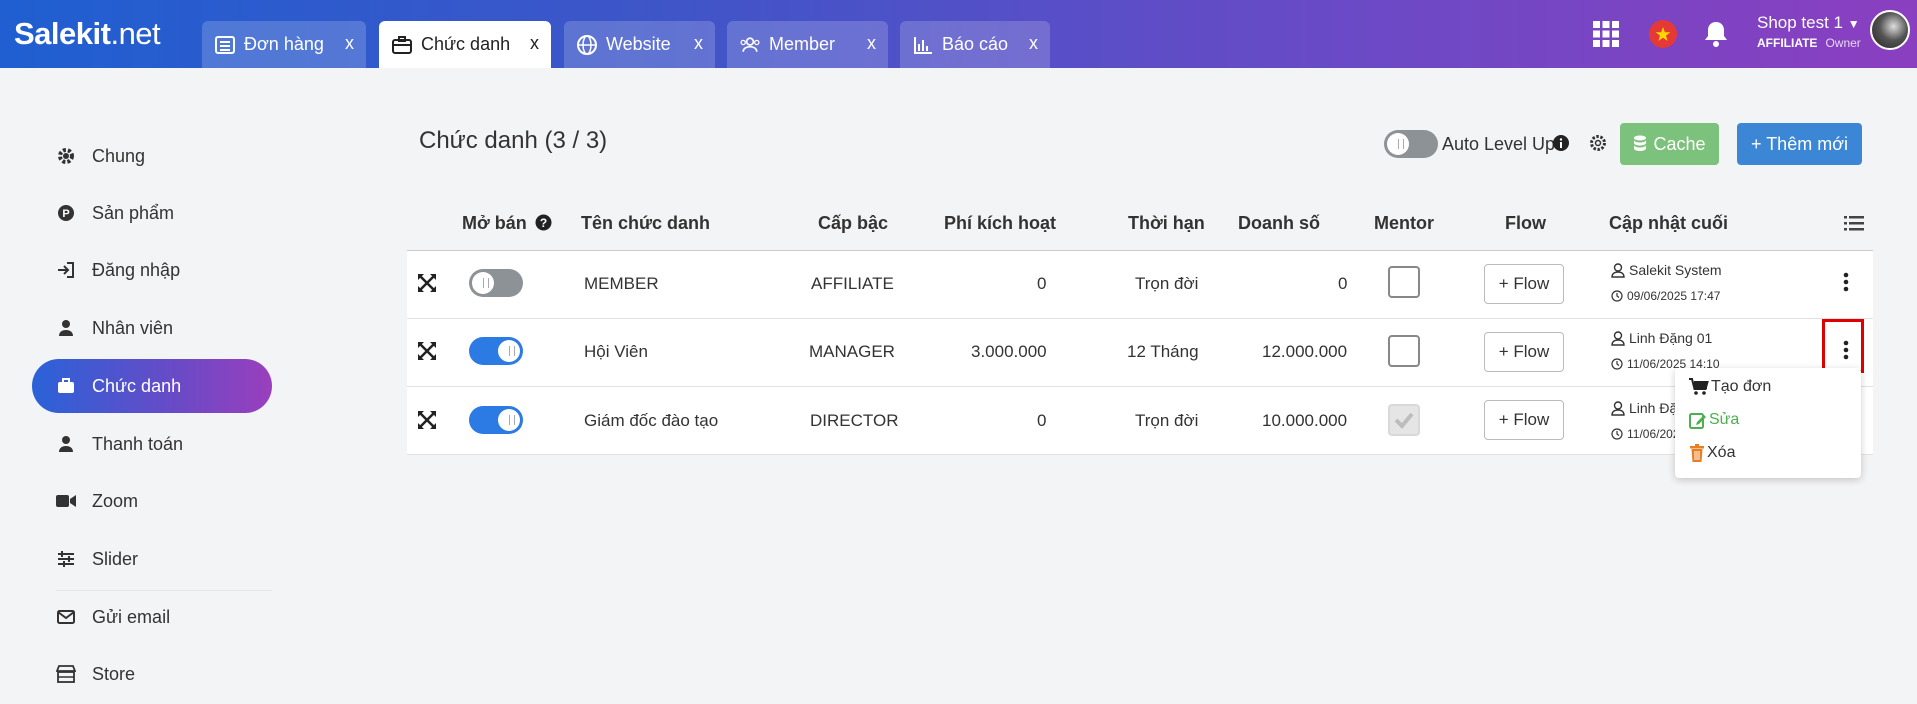 This screenshot has width=1917, height=704. Describe the element at coordinates (1663, 34) in the screenshot. I see `vietnam-flag-icon` at that location.